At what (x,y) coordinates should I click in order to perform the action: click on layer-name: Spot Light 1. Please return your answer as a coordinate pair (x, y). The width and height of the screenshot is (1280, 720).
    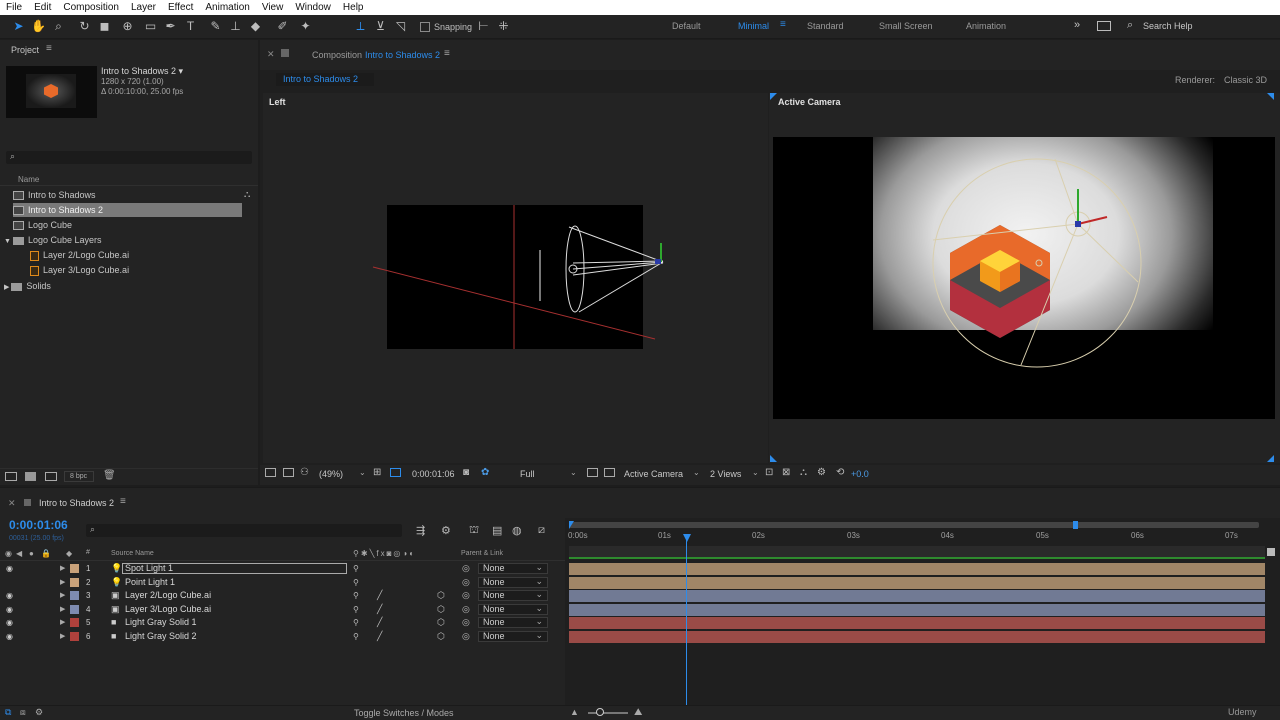
    Looking at the image, I should click on (234, 568).